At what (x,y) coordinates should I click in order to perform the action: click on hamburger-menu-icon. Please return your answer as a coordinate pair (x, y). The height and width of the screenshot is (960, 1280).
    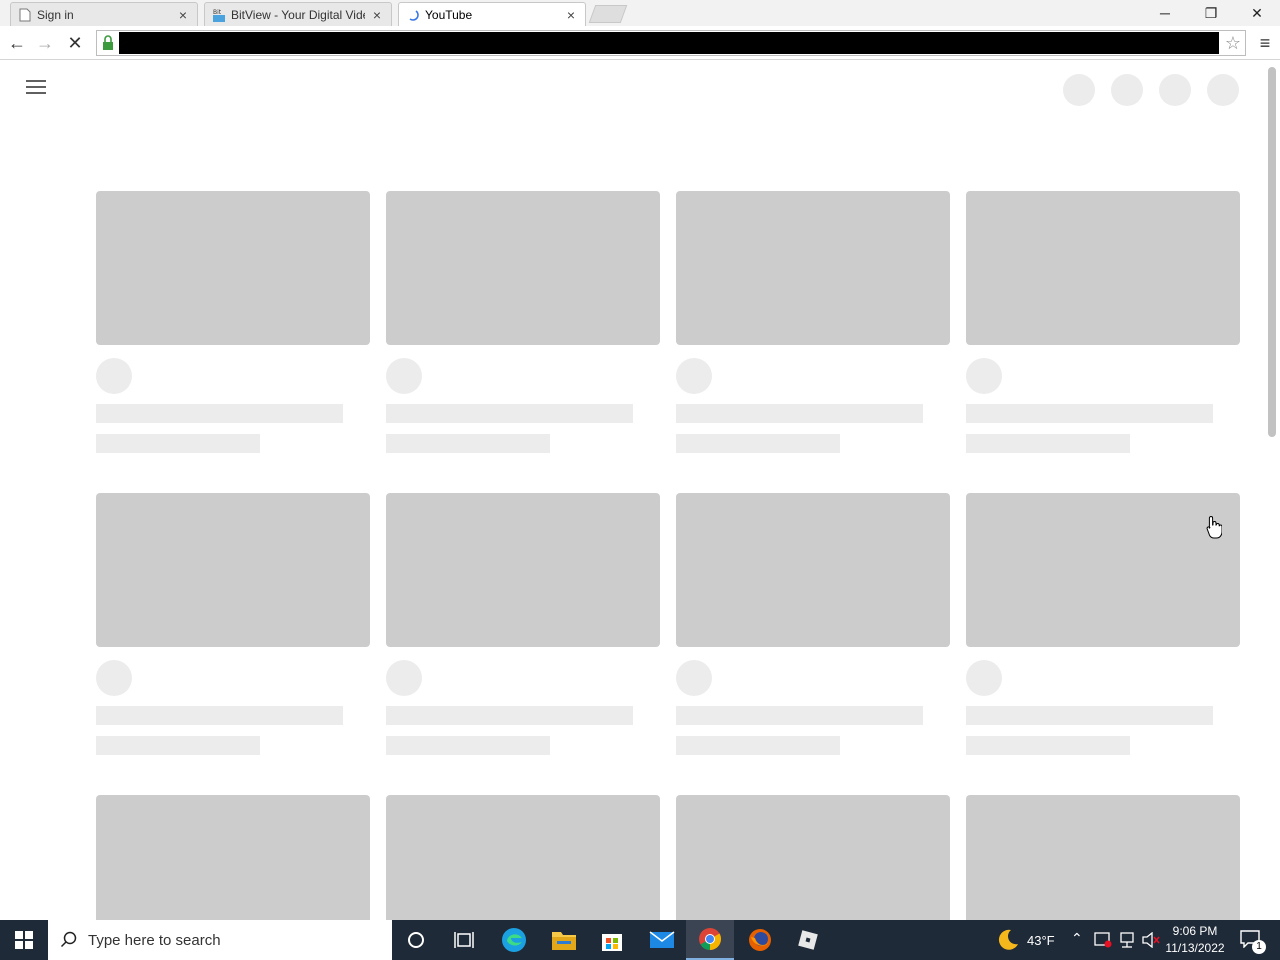
    Looking at the image, I should click on (36, 87).